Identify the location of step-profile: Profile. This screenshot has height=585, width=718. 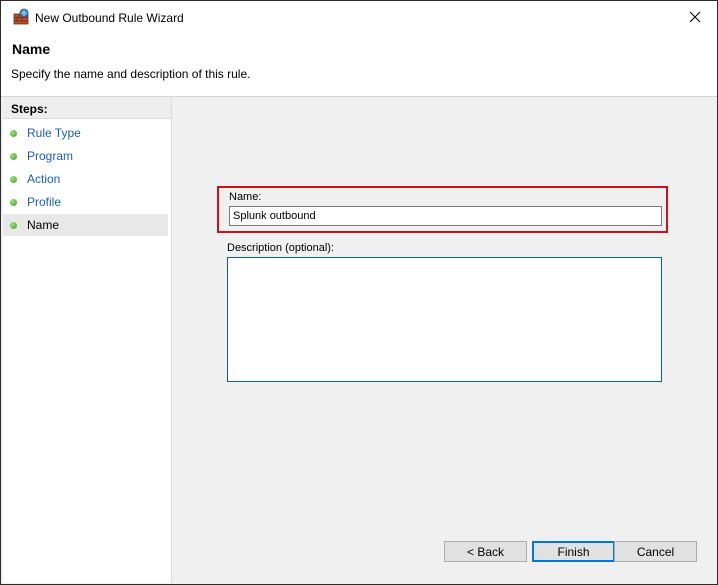
(85, 202).